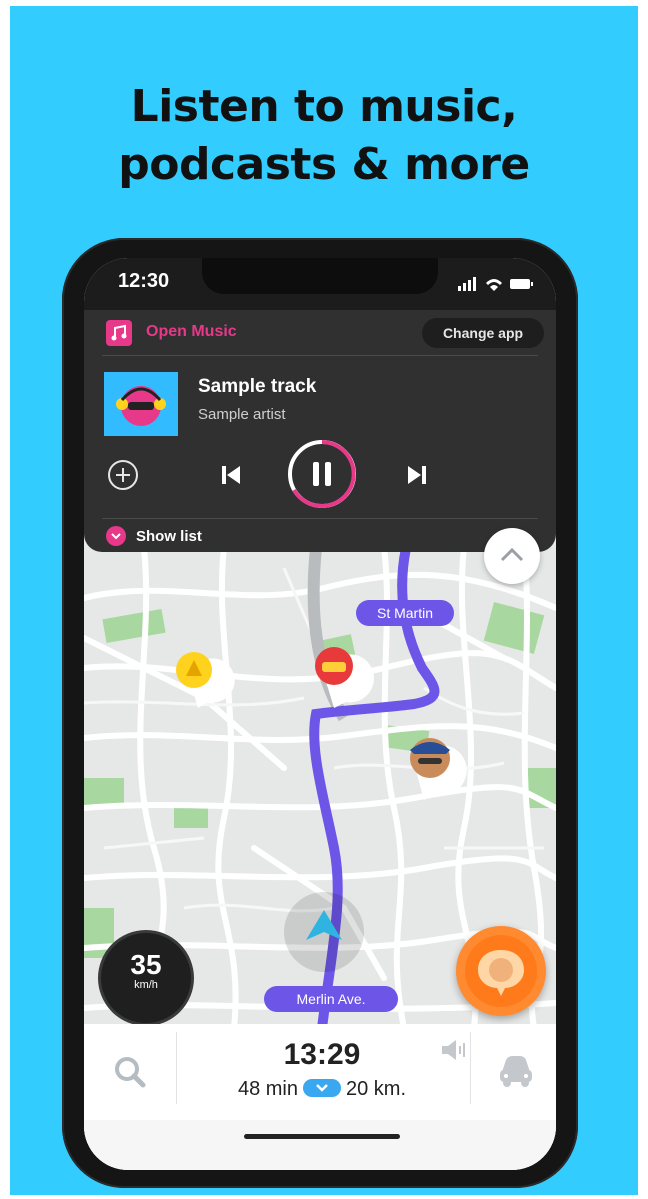 This screenshot has height=1199, width=648. What do you see at coordinates (123, 475) in the screenshot?
I see `add-icon` at bounding box center [123, 475].